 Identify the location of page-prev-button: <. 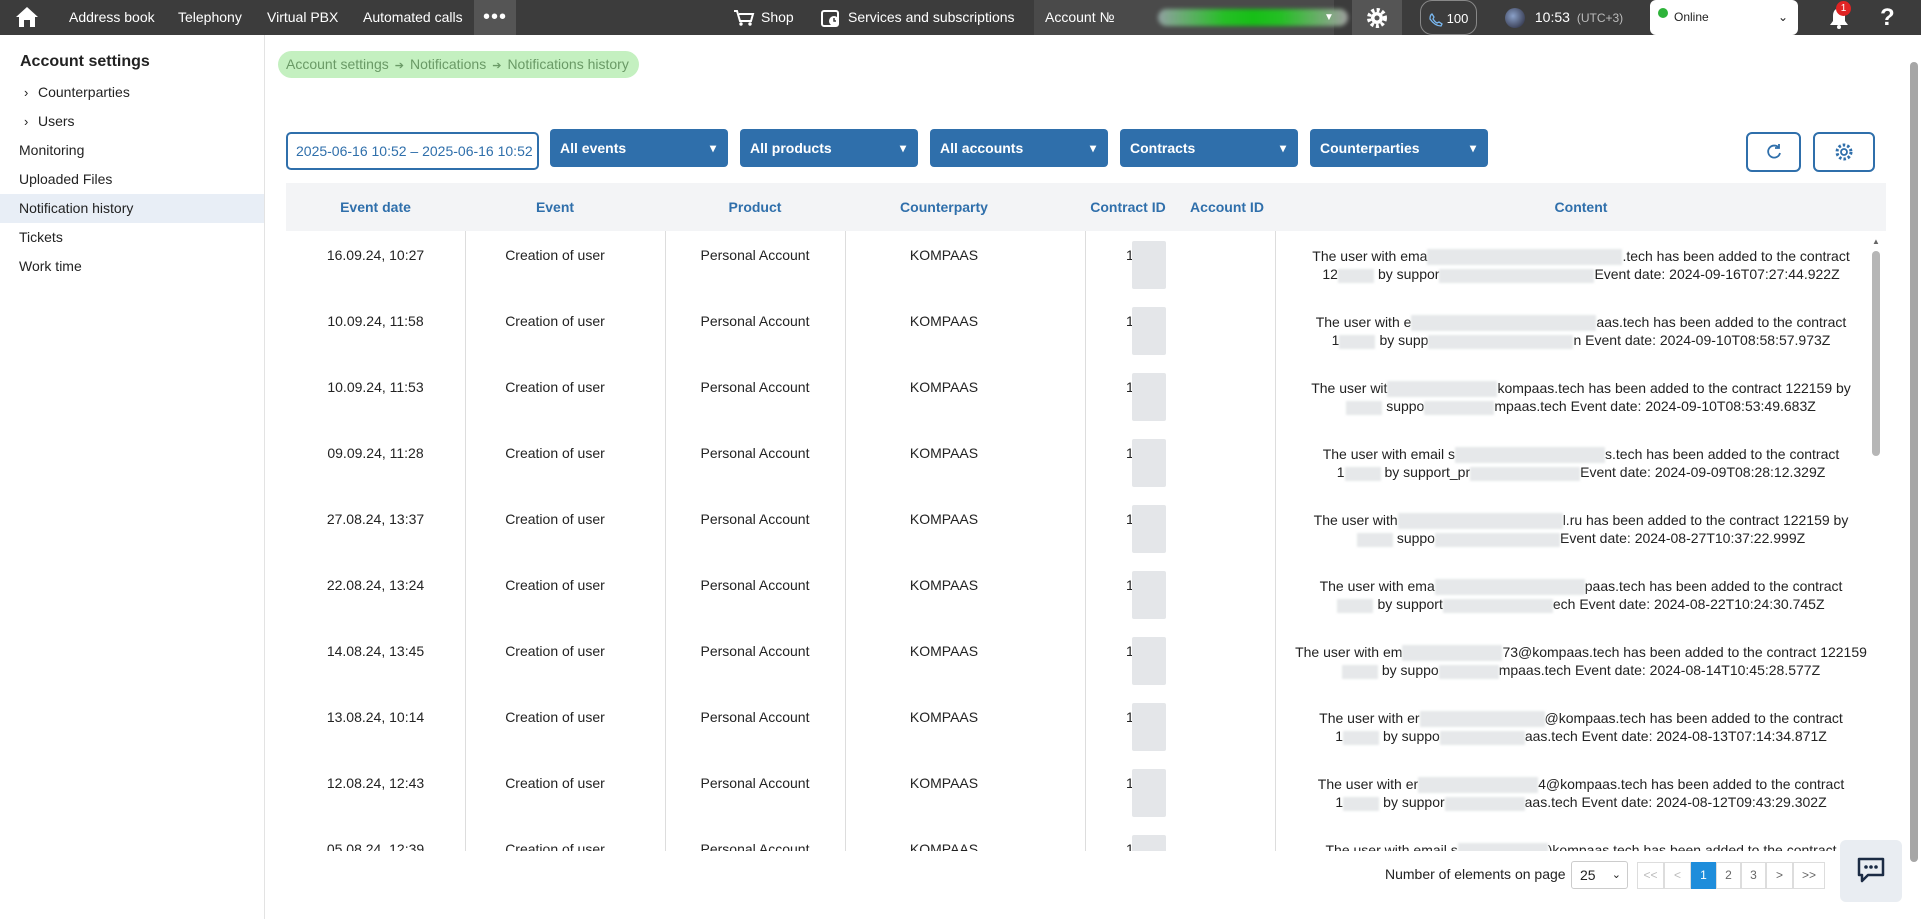
(1677, 875).